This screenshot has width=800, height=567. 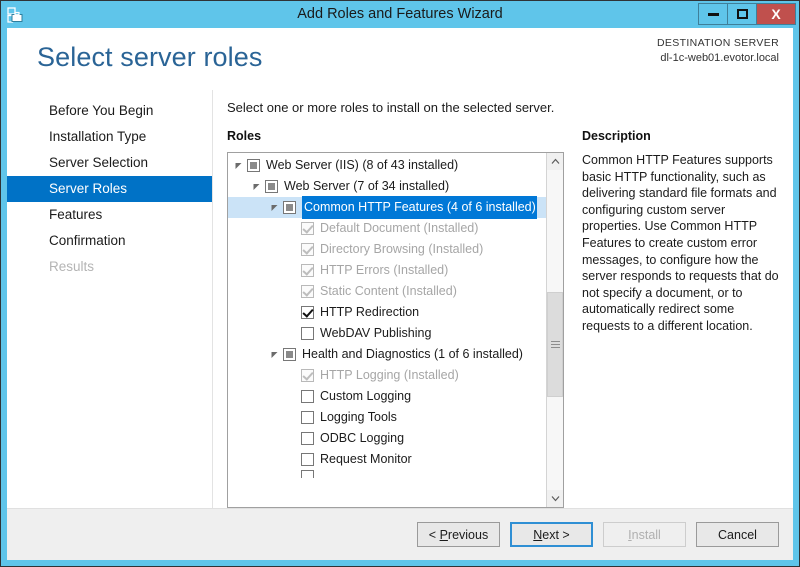 I want to click on sidebar-item-server-selection: Server Selection, so click(x=109, y=163).